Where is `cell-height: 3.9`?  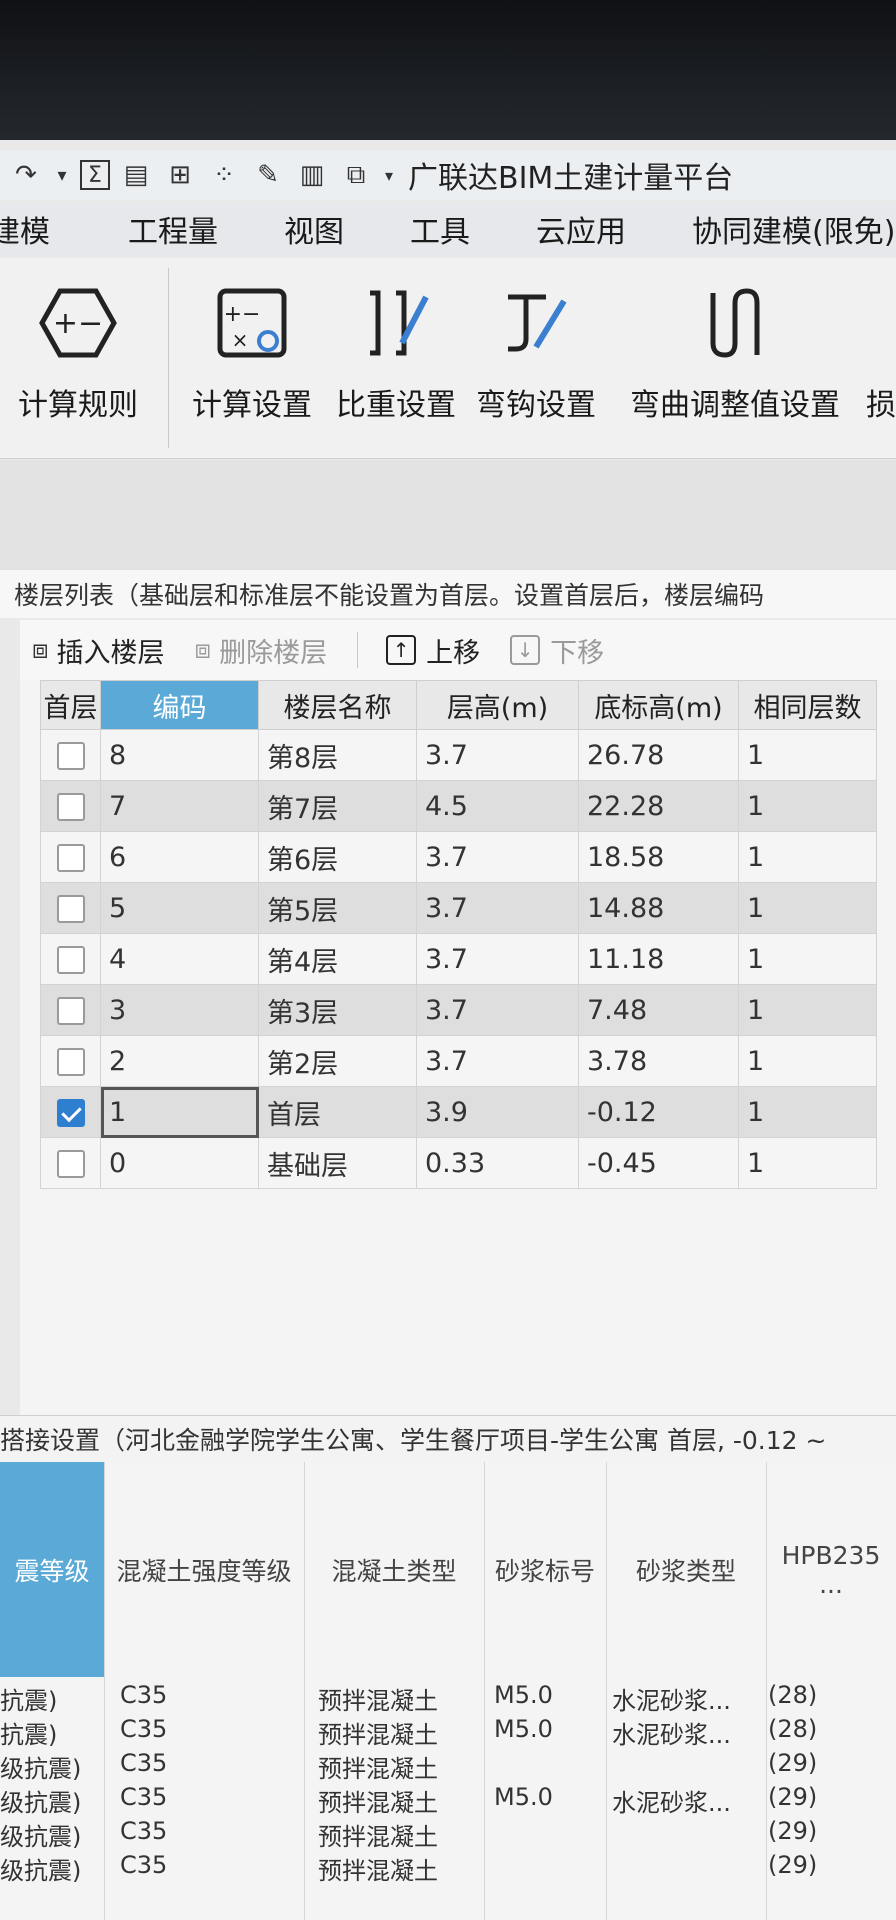
cell-height: 3.9 is located at coordinates (497, 1112).